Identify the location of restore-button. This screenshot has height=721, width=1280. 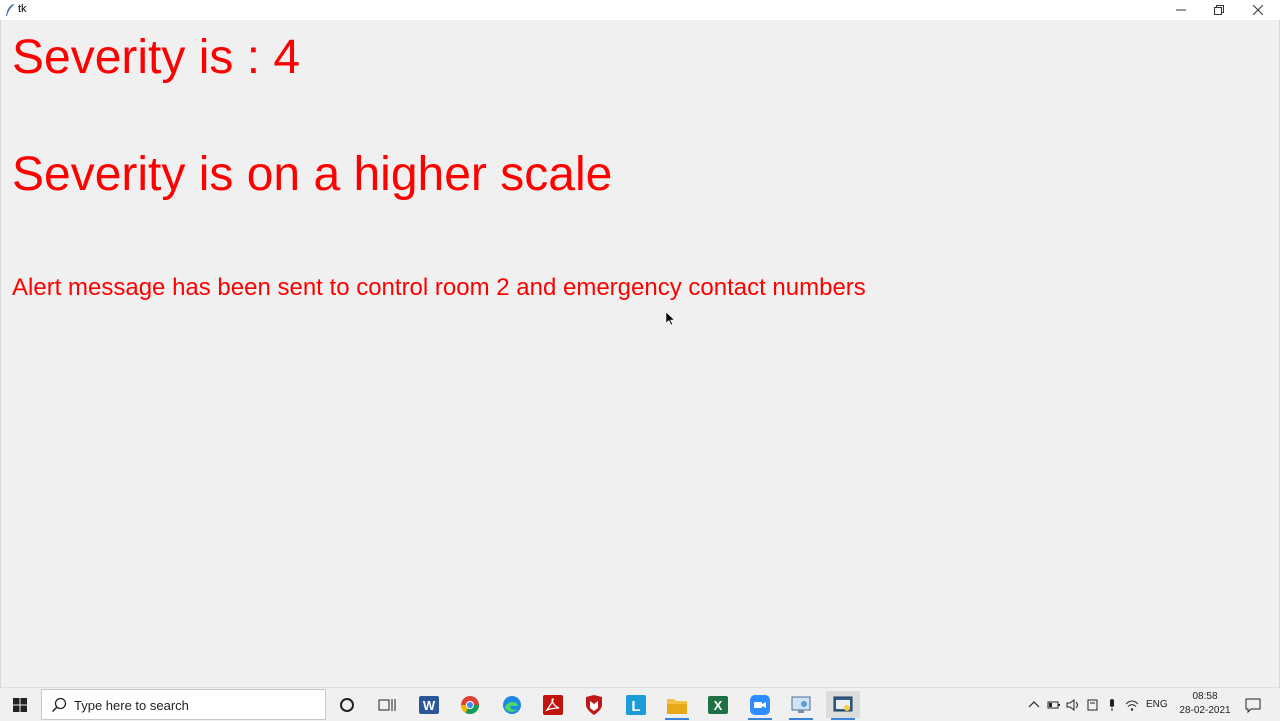
(1219, 10).